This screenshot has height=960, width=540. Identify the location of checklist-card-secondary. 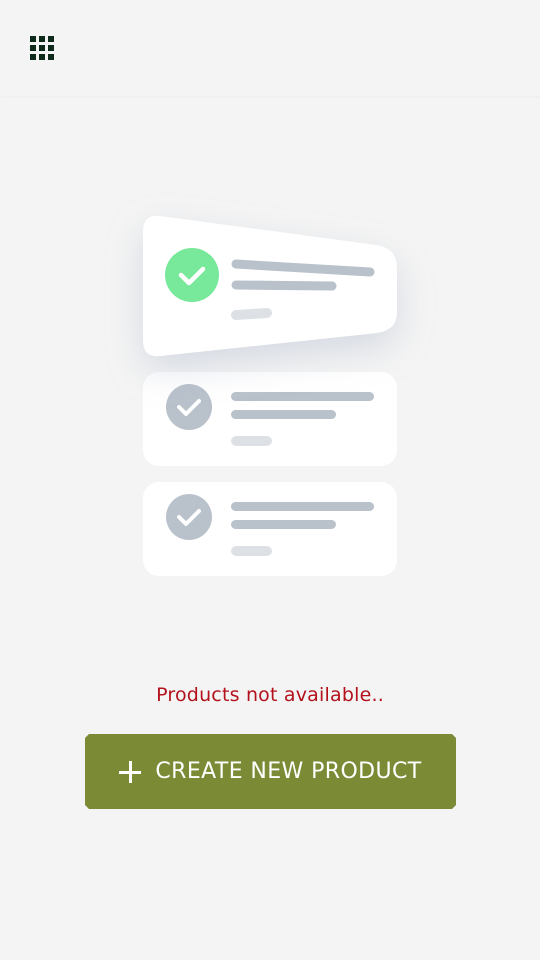
(270, 419).